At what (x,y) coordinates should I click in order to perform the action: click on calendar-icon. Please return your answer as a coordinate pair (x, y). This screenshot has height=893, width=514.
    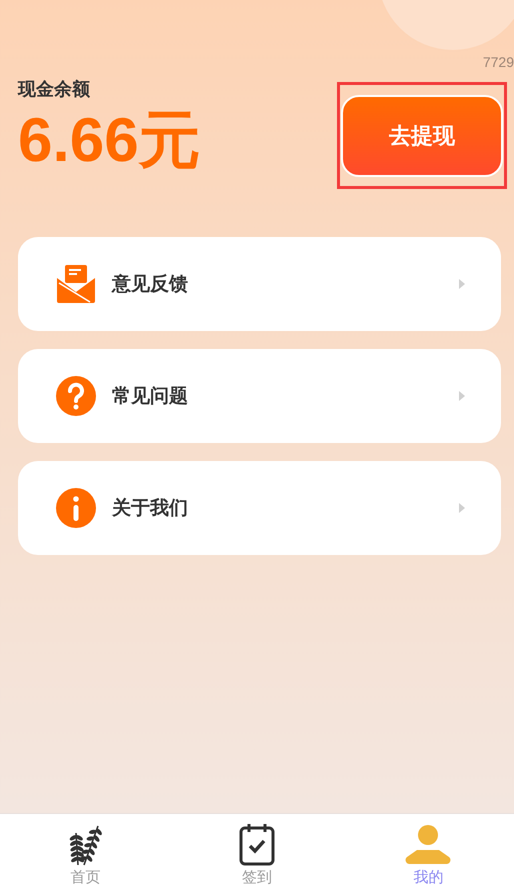
    Looking at the image, I should click on (256, 844).